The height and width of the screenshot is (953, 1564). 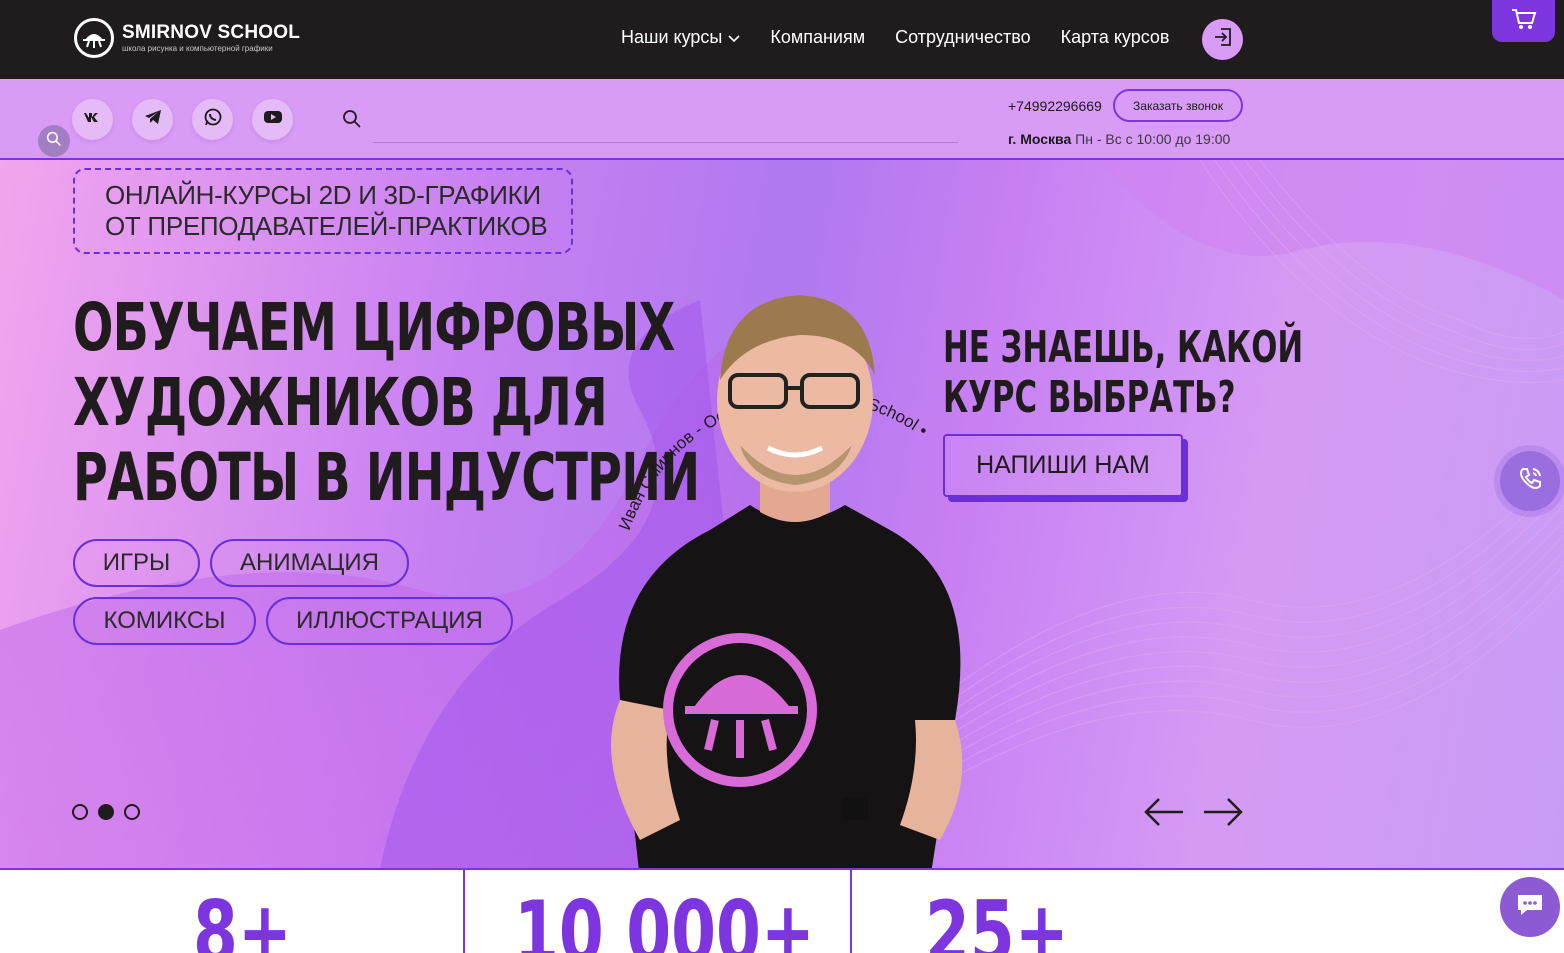 I want to click on nav-item-course-map: Карта курсов, so click(x=1115, y=37).